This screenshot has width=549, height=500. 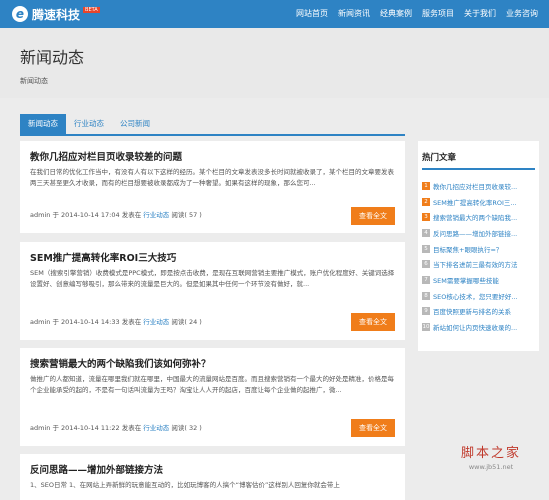 I want to click on list-item: 6 当下排名进前三最有效的方法, so click(x=479, y=264).